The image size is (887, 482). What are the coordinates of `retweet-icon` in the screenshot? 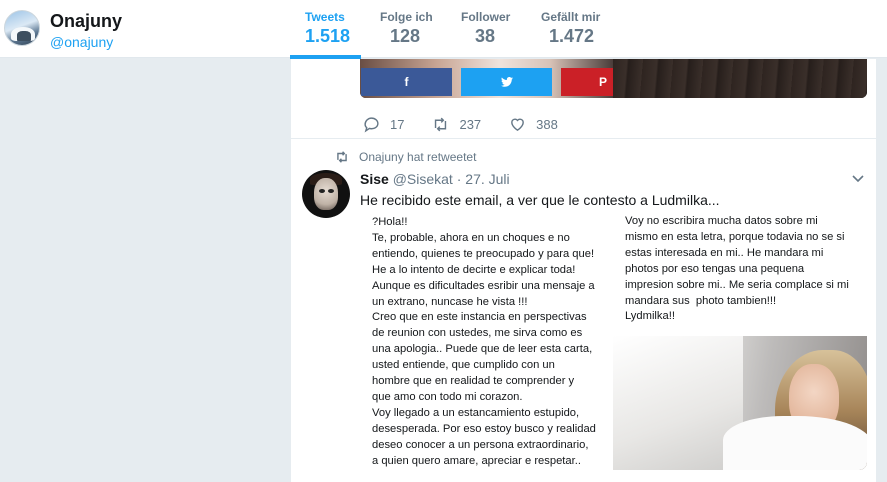 It's located at (441, 124).